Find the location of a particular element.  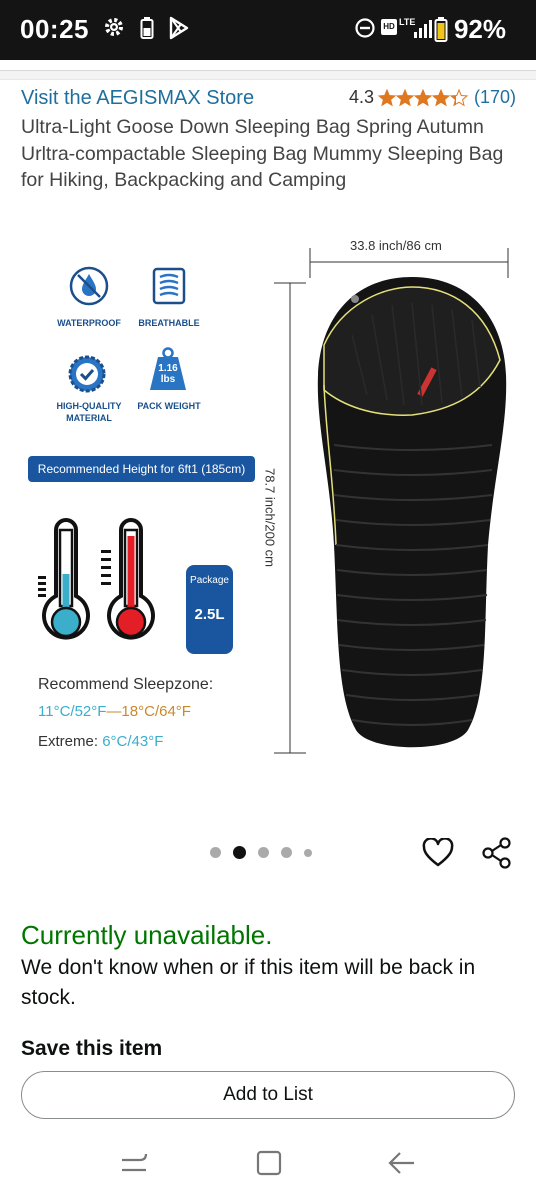

package-badge: Package 2.5L is located at coordinates (209, 609).